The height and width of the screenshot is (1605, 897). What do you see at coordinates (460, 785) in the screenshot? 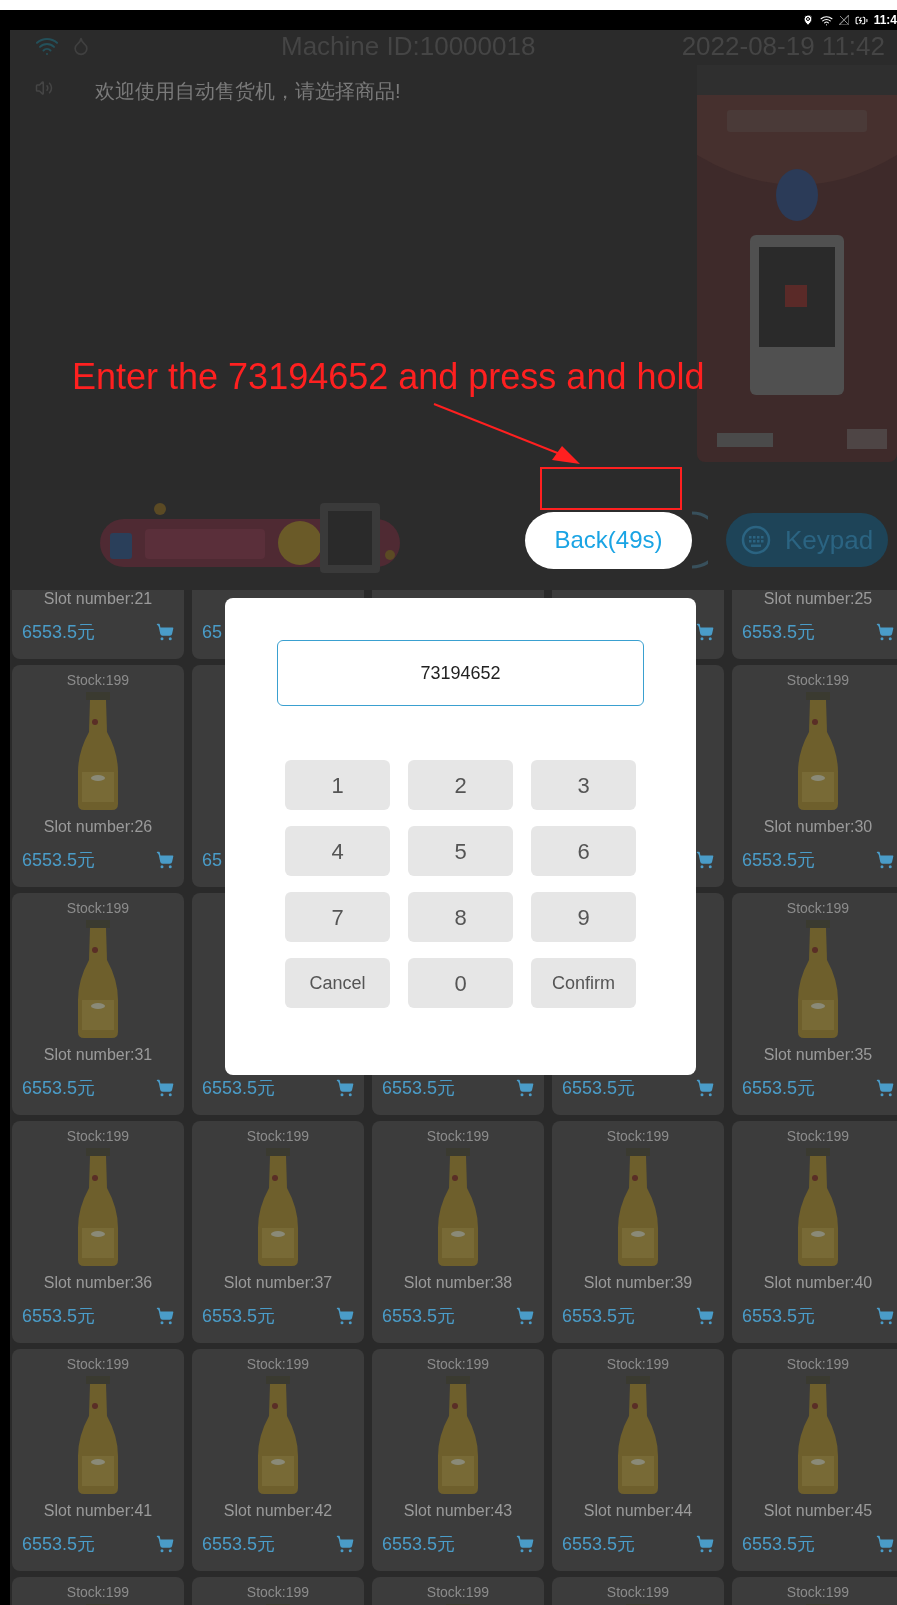
I see `keypad-key: 2` at bounding box center [460, 785].